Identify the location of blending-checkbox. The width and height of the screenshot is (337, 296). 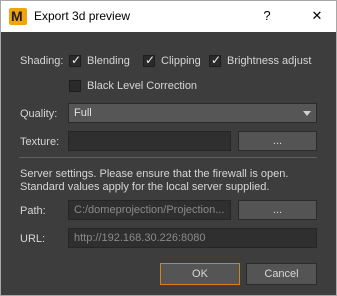
(75, 60).